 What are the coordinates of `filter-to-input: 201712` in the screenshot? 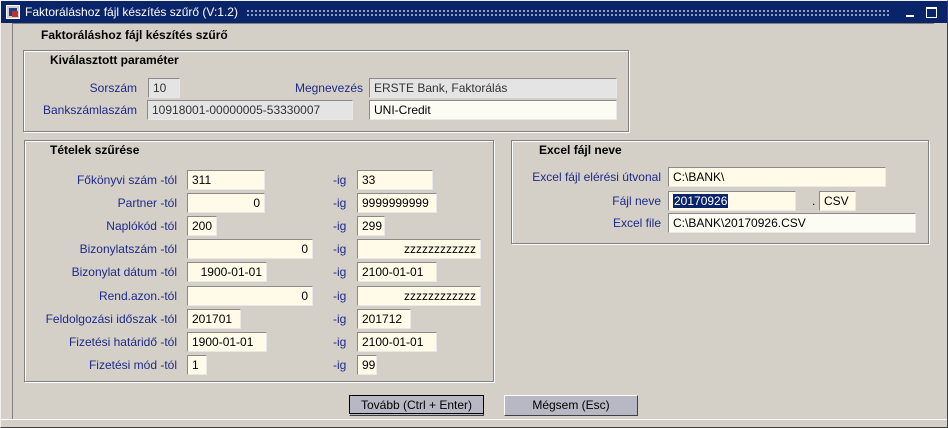 It's located at (384, 319).